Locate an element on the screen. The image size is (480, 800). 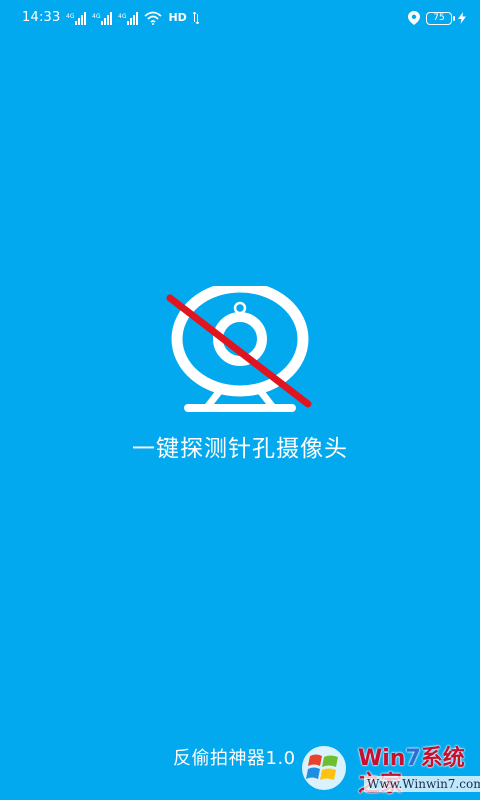
battery-indicator: 75 is located at coordinates (440, 18).